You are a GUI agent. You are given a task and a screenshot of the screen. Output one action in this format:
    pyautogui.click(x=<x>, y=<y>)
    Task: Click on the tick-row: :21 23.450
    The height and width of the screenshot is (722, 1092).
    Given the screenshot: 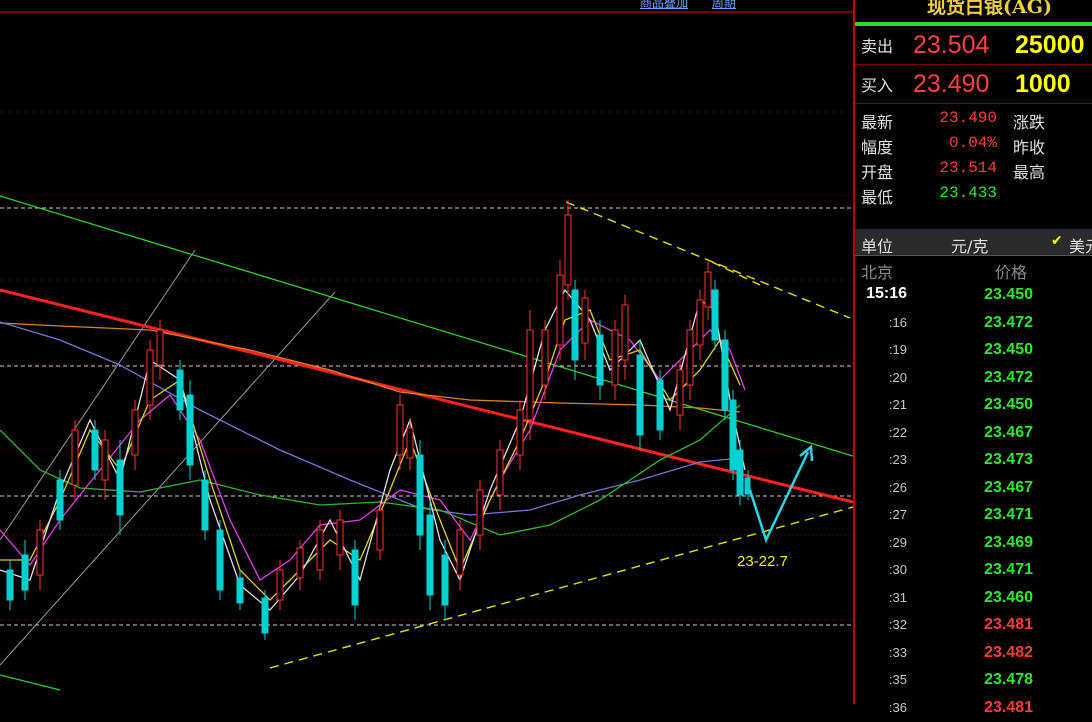 What is the action you would take?
    pyautogui.click(x=973, y=406)
    